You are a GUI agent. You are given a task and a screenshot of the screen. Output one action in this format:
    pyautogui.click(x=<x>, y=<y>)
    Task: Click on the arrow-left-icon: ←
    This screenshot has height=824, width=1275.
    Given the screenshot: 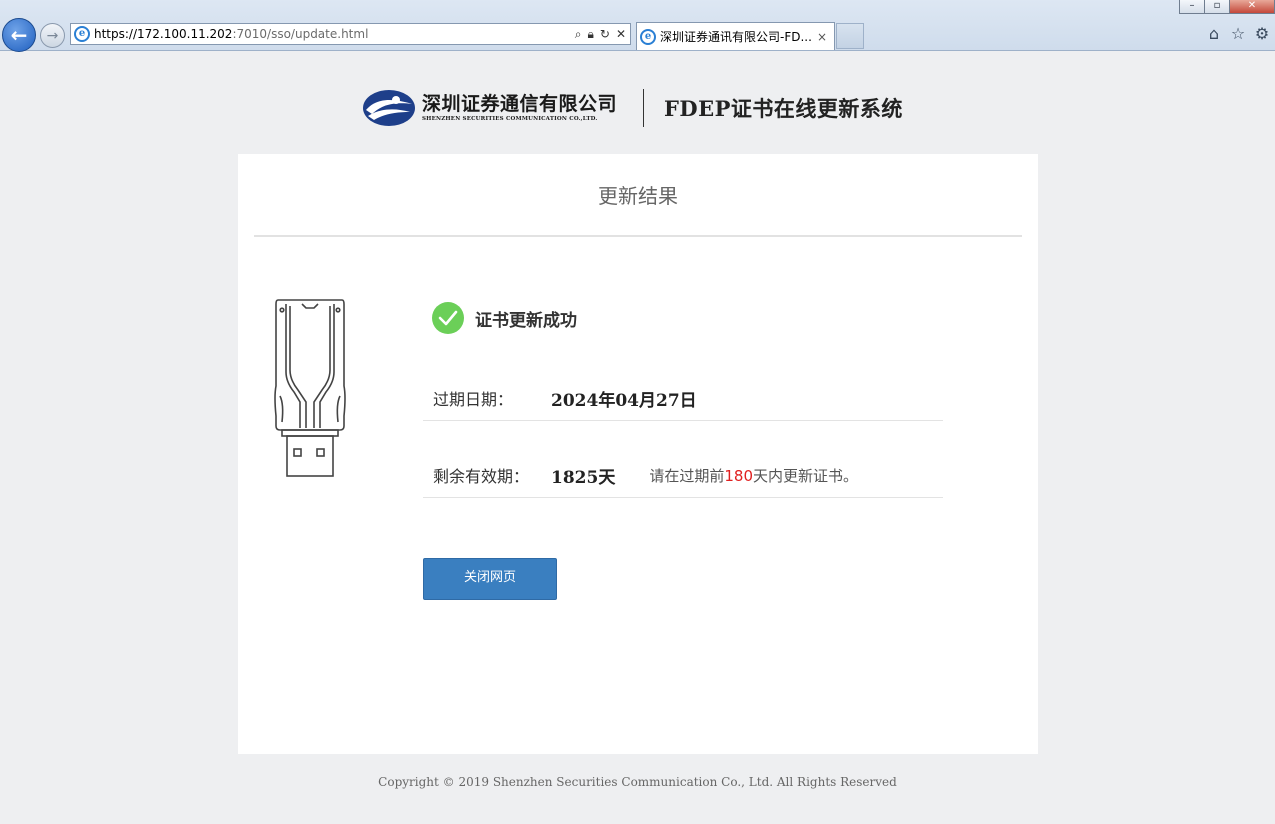 What is the action you would take?
    pyautogui.click(x=19, y=35)
    